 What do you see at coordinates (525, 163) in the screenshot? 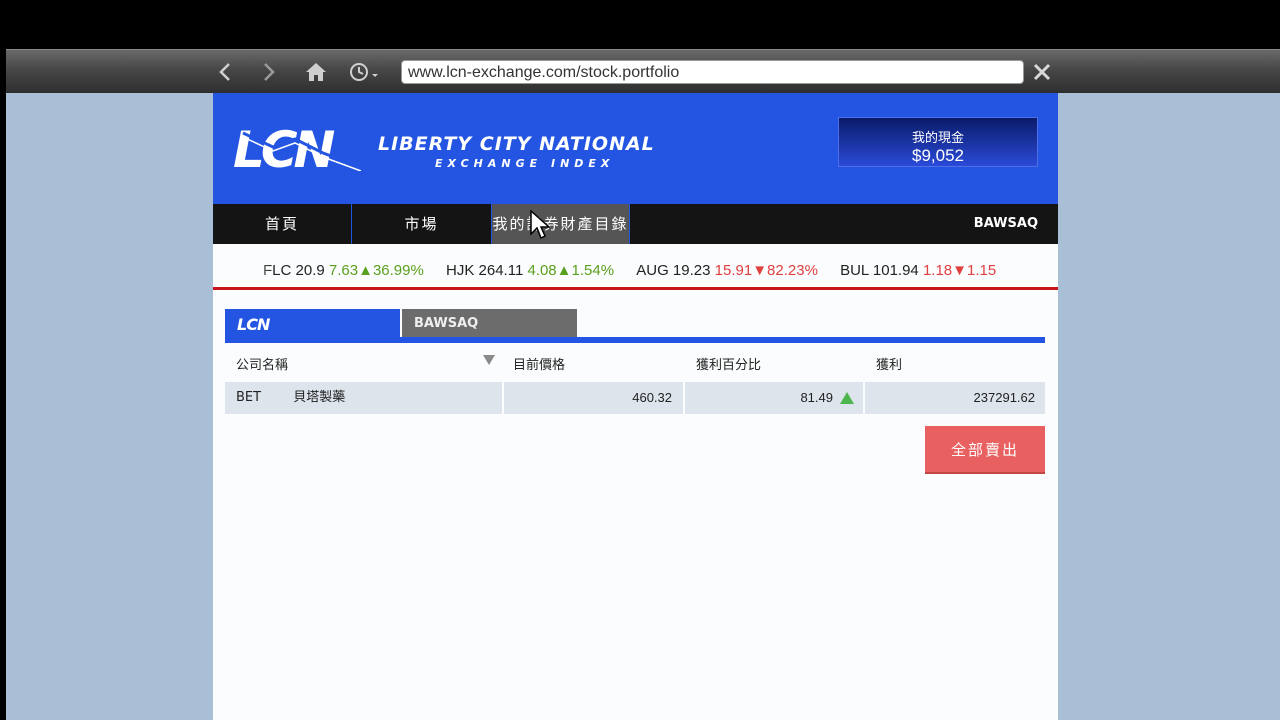
I see `logo-subtitle: EXCHANGE INDEX` at bounding box center [525, 163].